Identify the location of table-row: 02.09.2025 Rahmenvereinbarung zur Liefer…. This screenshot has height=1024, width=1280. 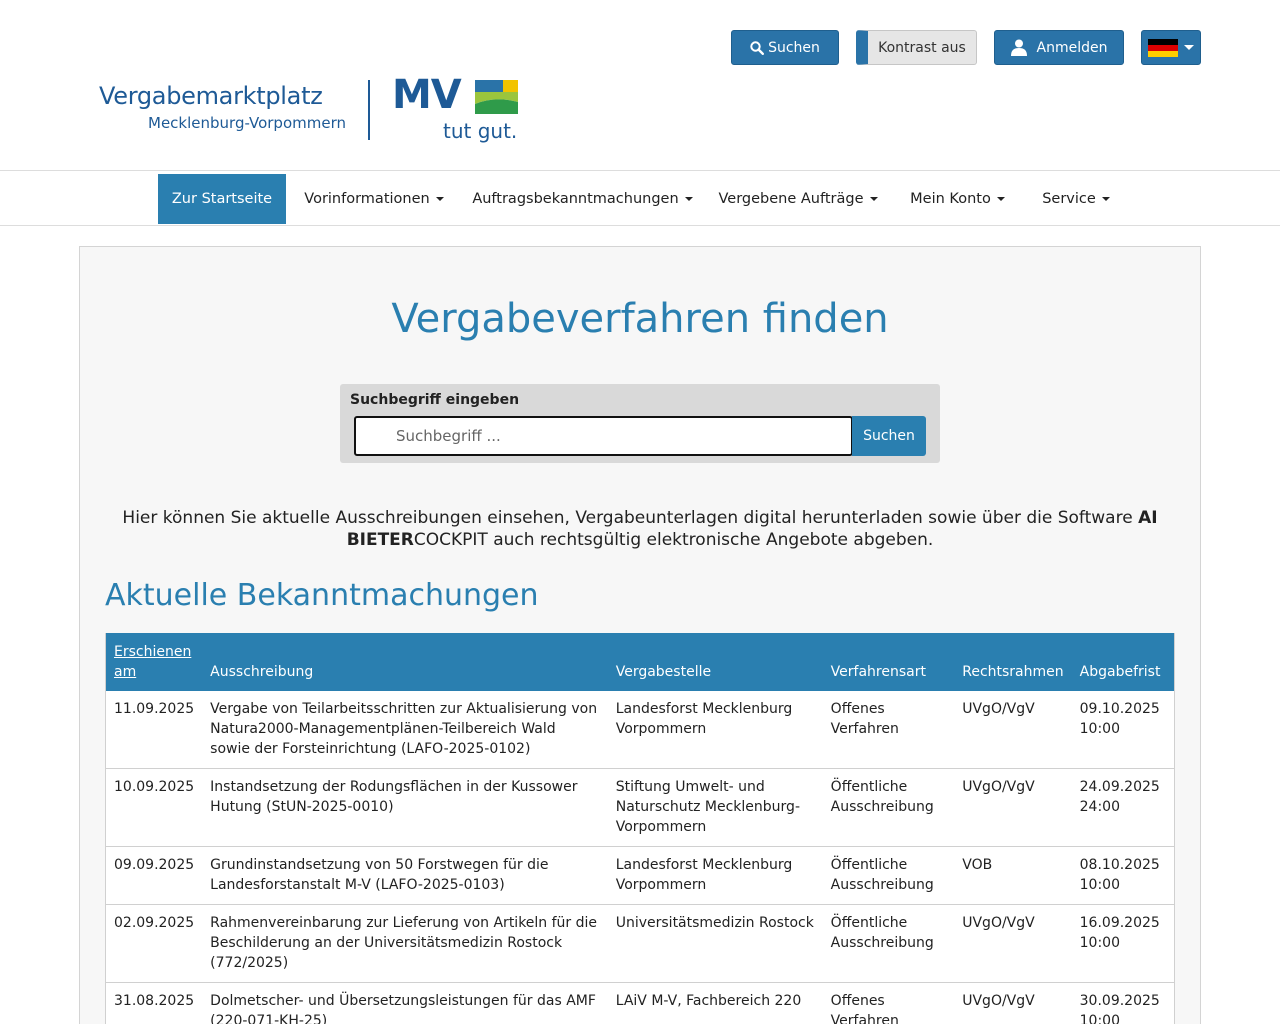
(640, 943).